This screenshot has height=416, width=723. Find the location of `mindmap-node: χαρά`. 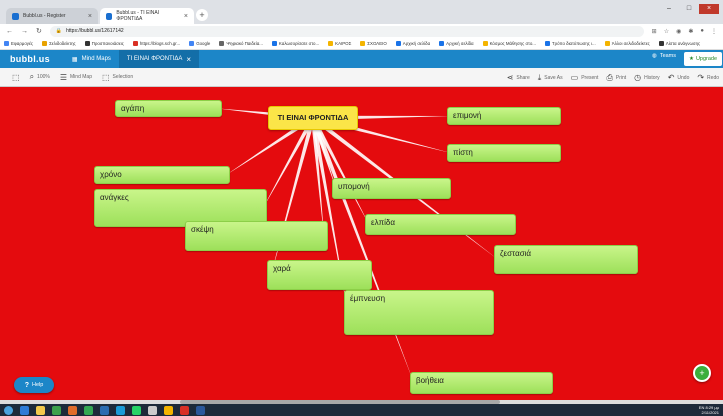

mindmap-node: χαρά is located at coordinates (319, 275).